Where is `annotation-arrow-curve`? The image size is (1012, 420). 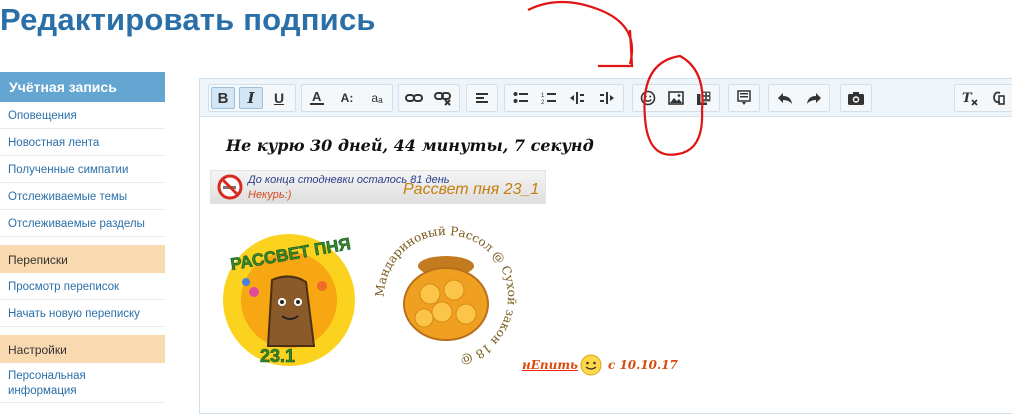 annotation-arrow-curve is located at coordinates (580, 32).